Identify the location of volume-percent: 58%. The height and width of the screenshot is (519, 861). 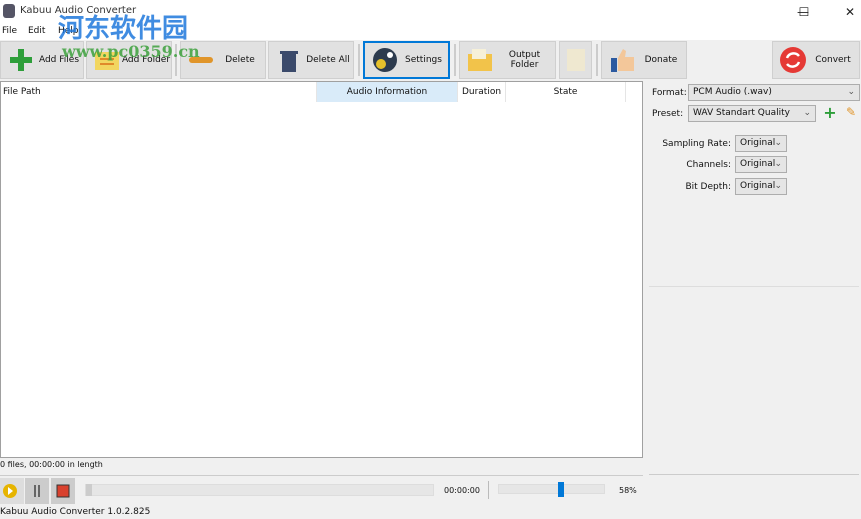
(628, 490).